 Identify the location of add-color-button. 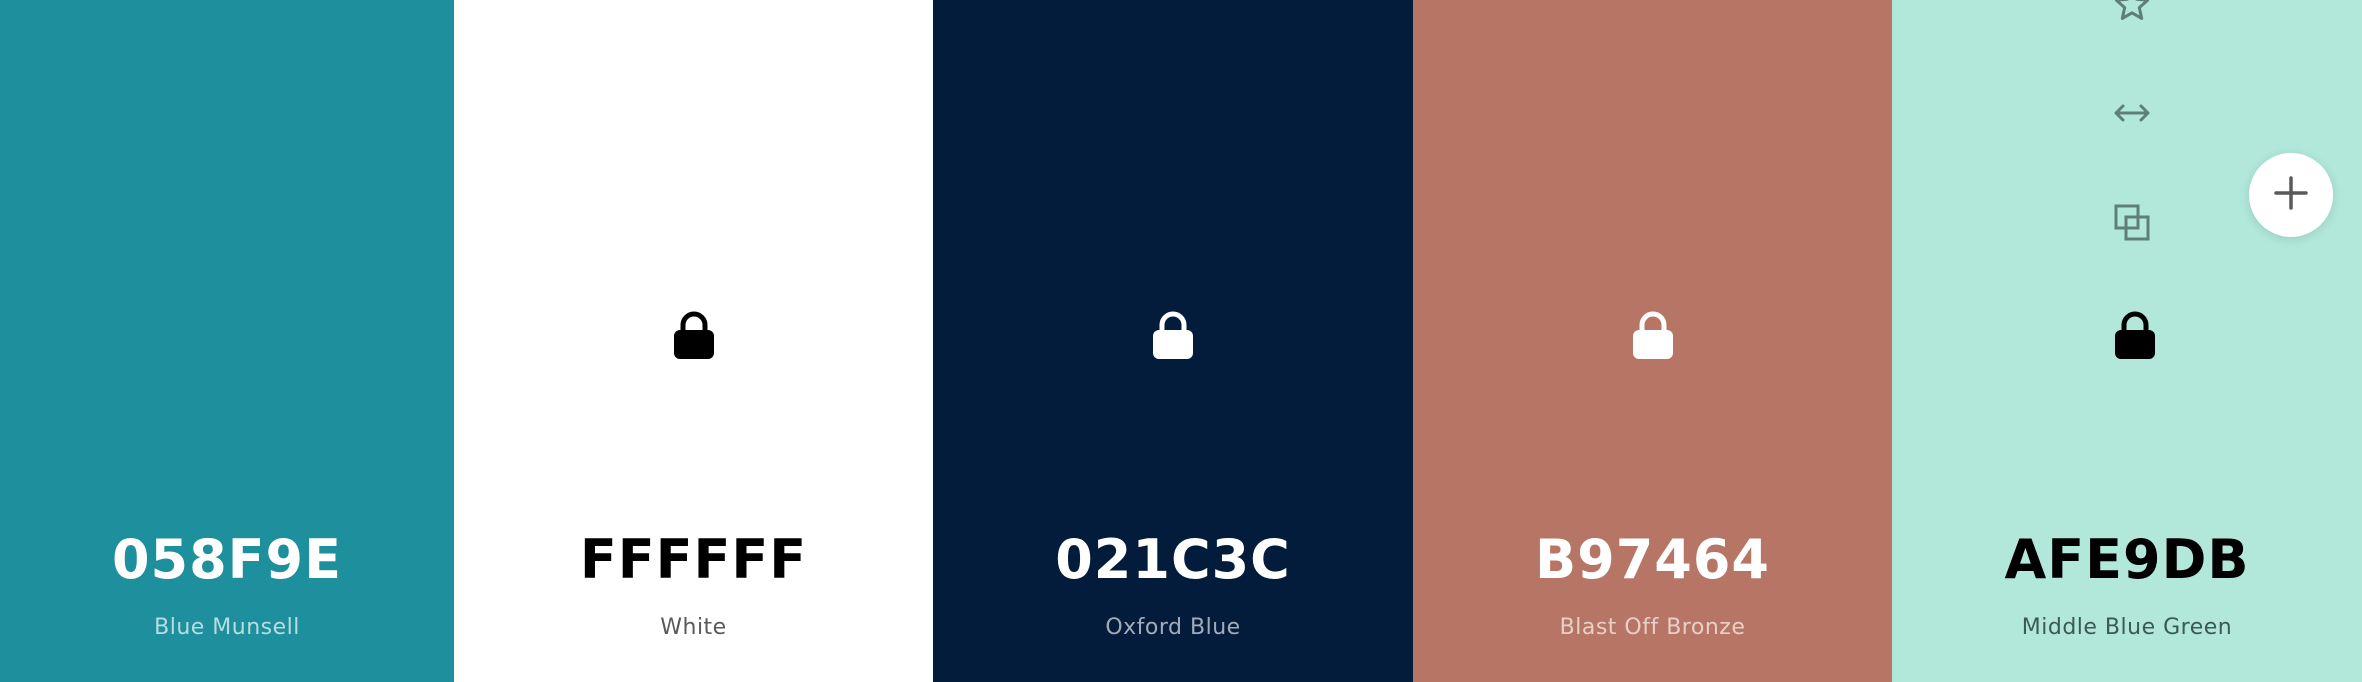
(2291, 195).